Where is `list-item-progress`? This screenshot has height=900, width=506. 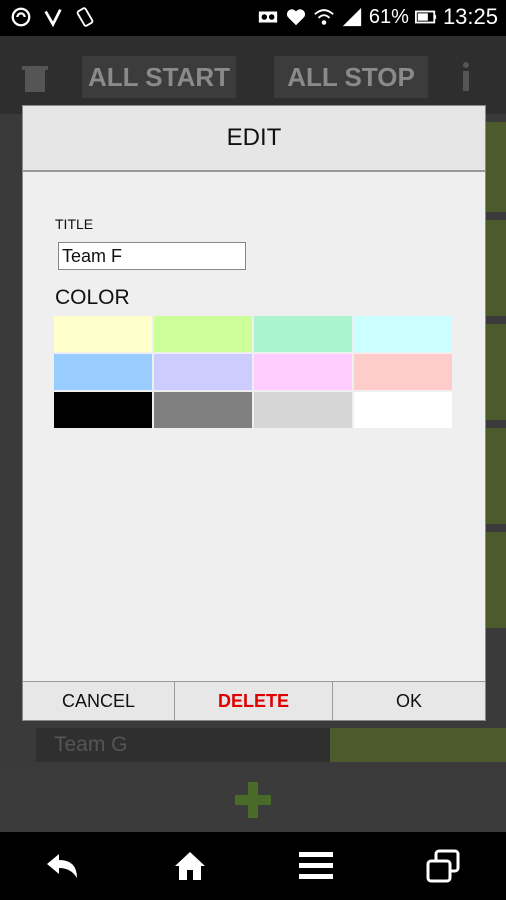
list-item-progress is located at coordinates (418, 745).